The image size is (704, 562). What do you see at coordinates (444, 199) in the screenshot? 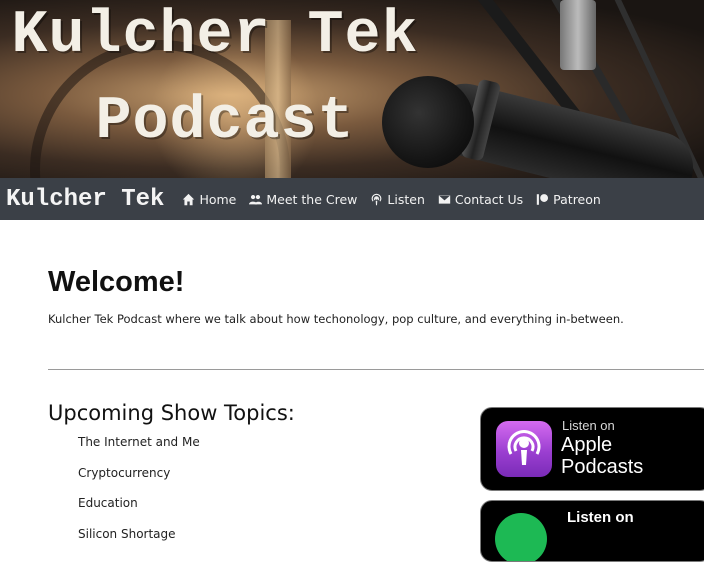
I see `envelope-icon` at bounding box center [444, 199].